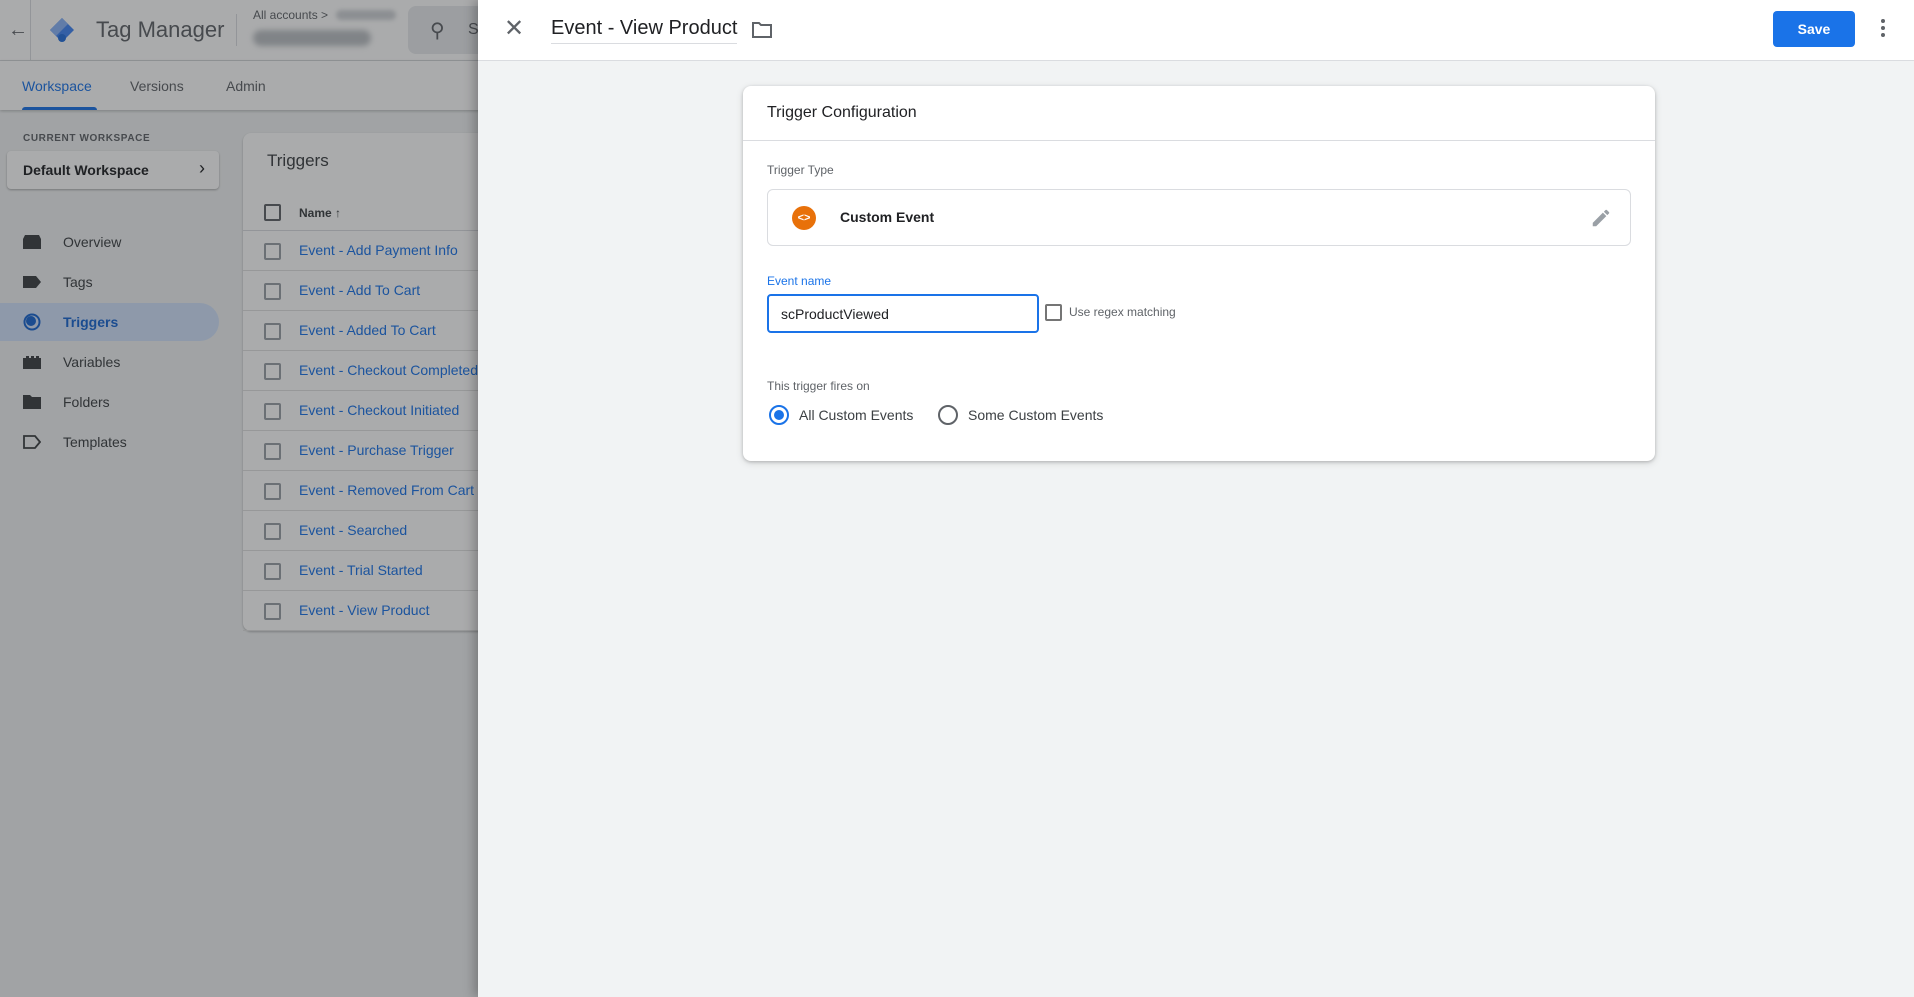 This screenshot has height=997, width=1914. Describe the element at coordinates (1199, 217) in the screenshot. I see `trigger-type-selector: <> Custom Event` at that location.